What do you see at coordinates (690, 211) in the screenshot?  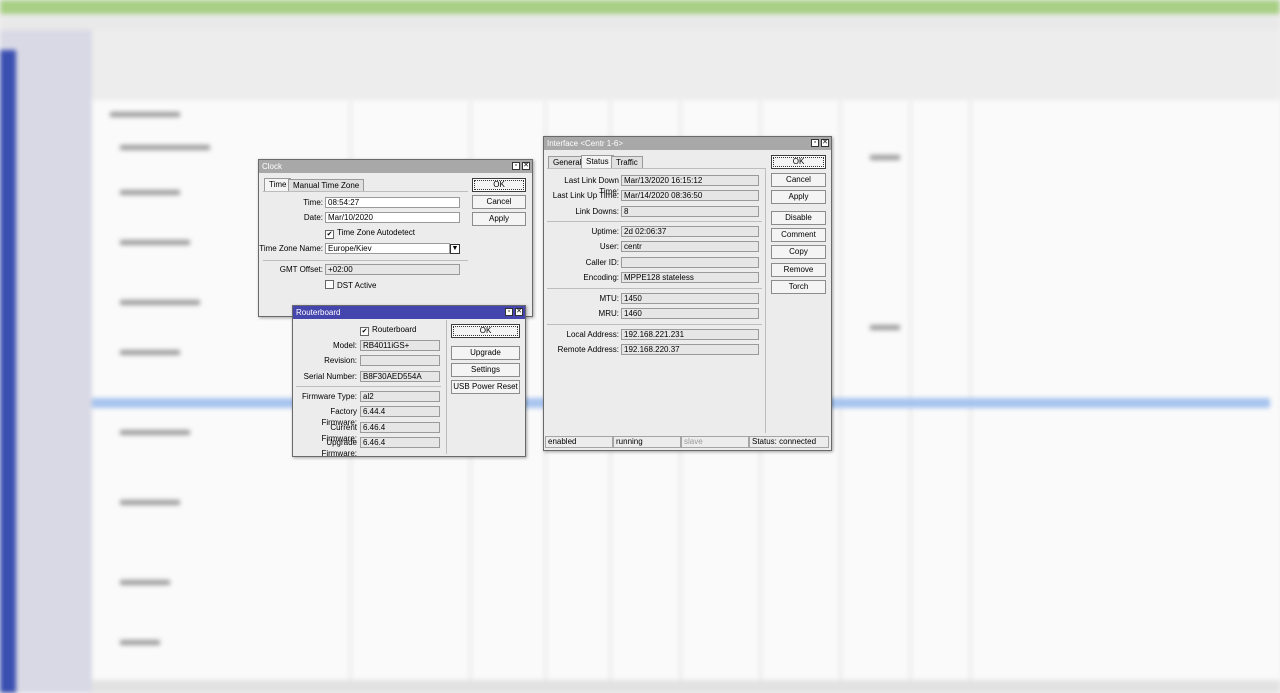 I see `link-downs-field: 8` at bounding box center [690, 211].